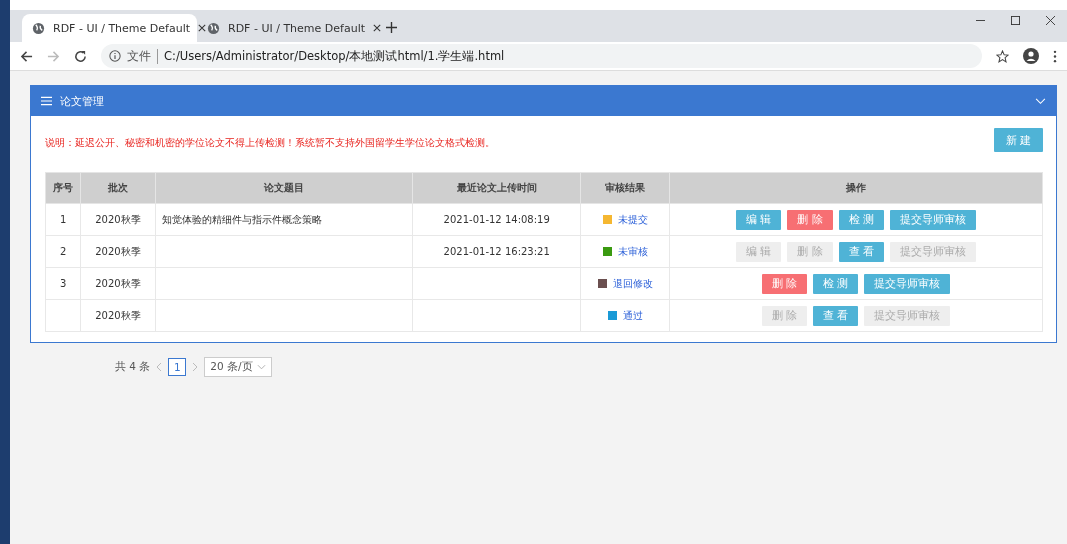 This screenshot has width=1067, height=544. I want to click on table-cell: 3, so click(63, 283).